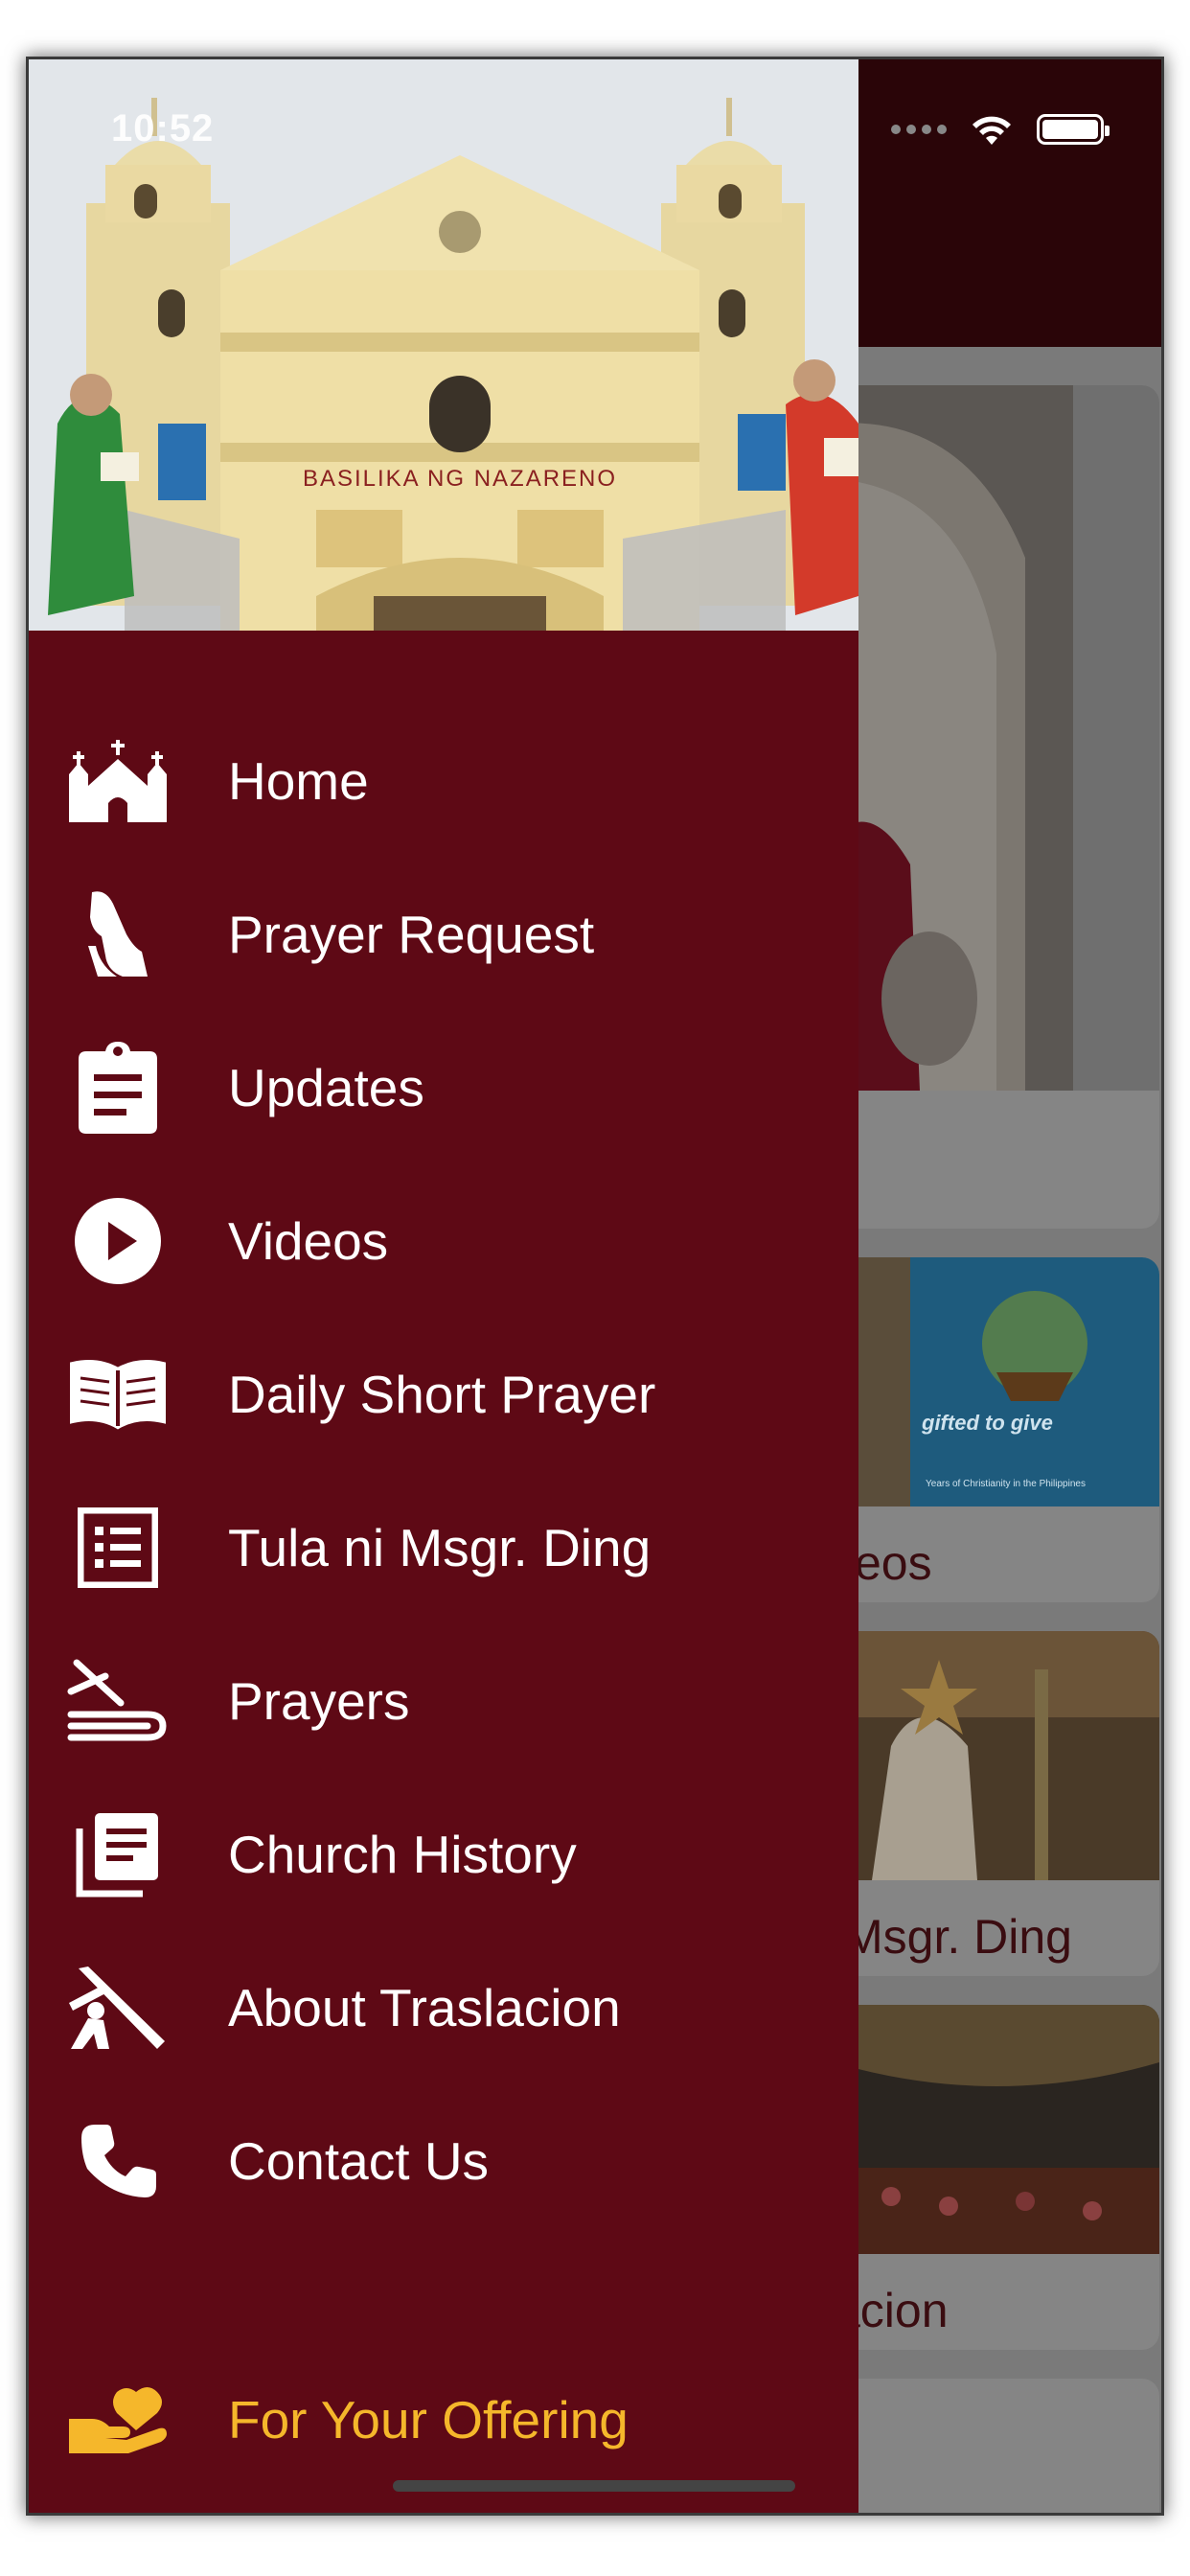 Image resolution: width=1190 pixels, height=2576 pixels. Describe the element at coordinates (1073, 129) in the screenshot. I see `battery-icon` at that location.